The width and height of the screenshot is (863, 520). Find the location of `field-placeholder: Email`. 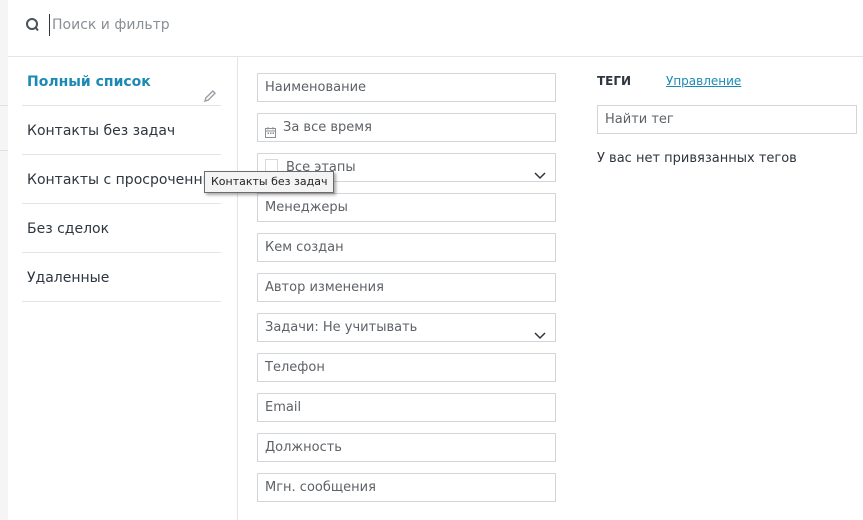

field-placeholder: Email is located at coordinates (283, 407).